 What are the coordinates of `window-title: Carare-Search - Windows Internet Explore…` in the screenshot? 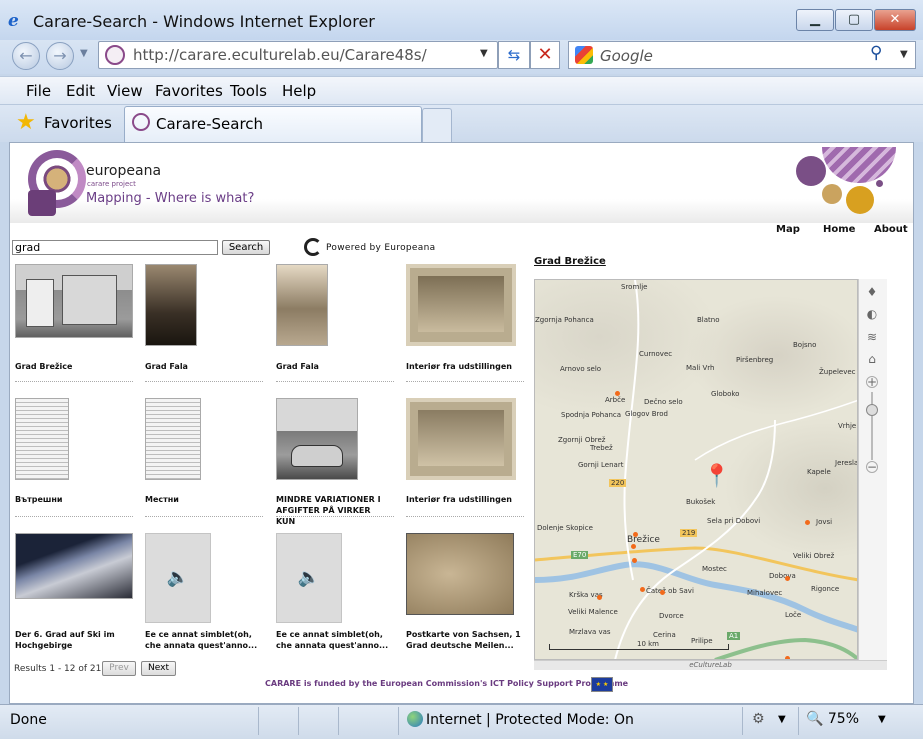 It's located at (204, 21).